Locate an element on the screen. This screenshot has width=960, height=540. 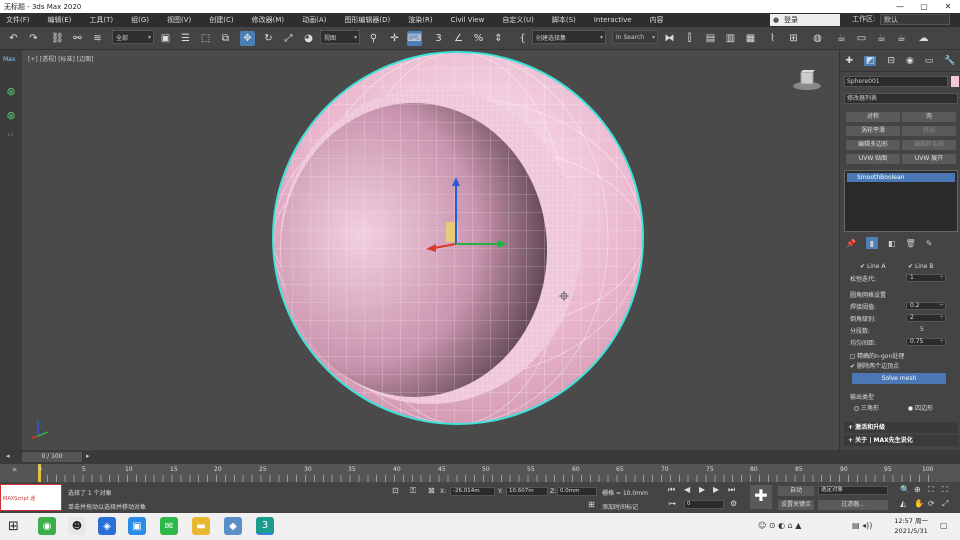
modifier-btn-edit-spline: 编辑样条线 is located at coordinates (929, 145).